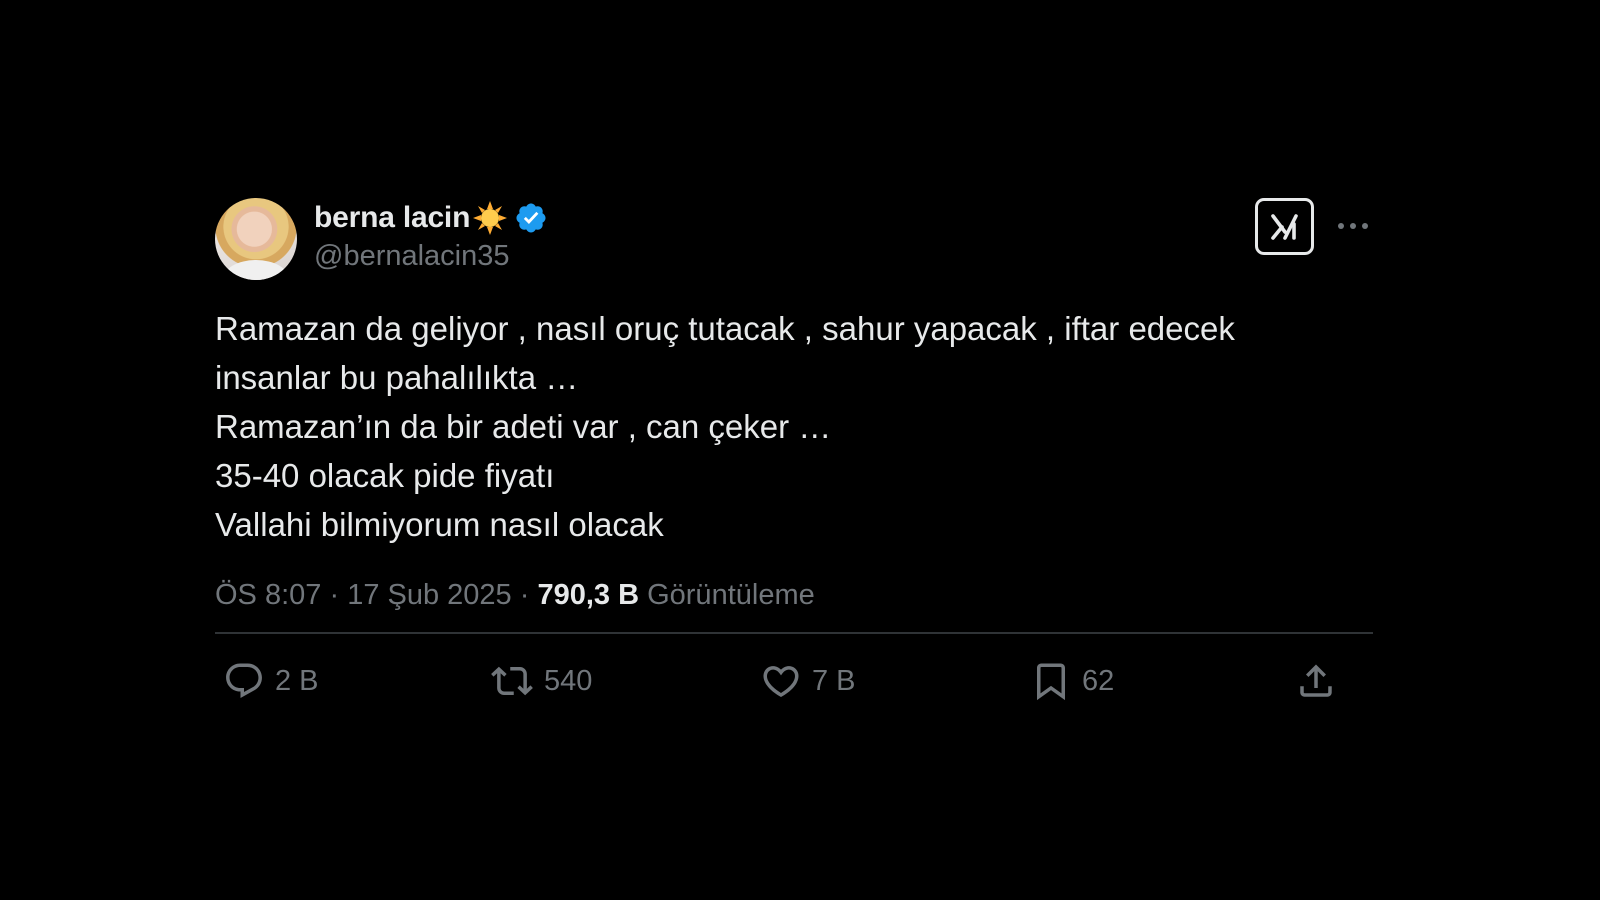 The image size is (1600, 900). What do you see at coordinates (297, 680) in the screenshot?
I see `reply-count: 2 B` at bounding box center [297, 680].